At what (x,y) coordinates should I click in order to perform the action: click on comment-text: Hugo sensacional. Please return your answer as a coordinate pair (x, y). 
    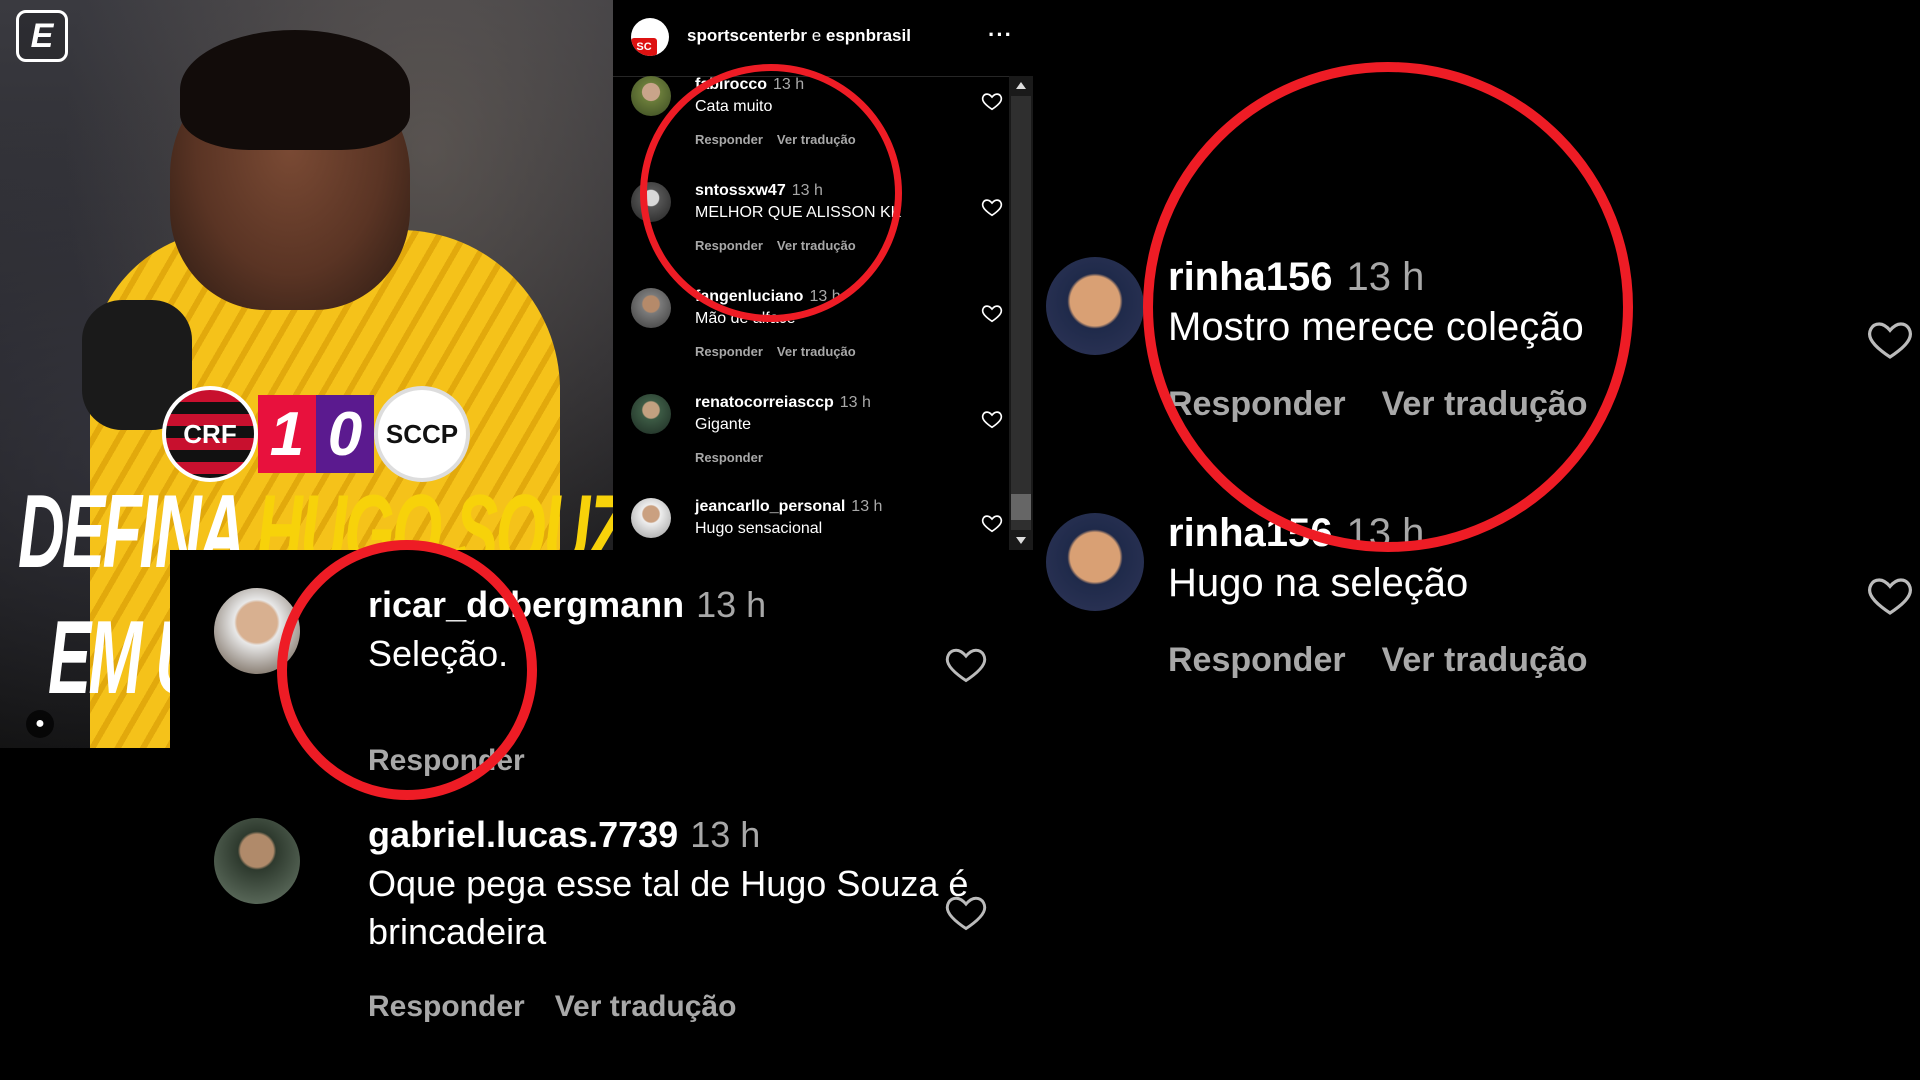
    Looking at the image, I should click on (759, 528).